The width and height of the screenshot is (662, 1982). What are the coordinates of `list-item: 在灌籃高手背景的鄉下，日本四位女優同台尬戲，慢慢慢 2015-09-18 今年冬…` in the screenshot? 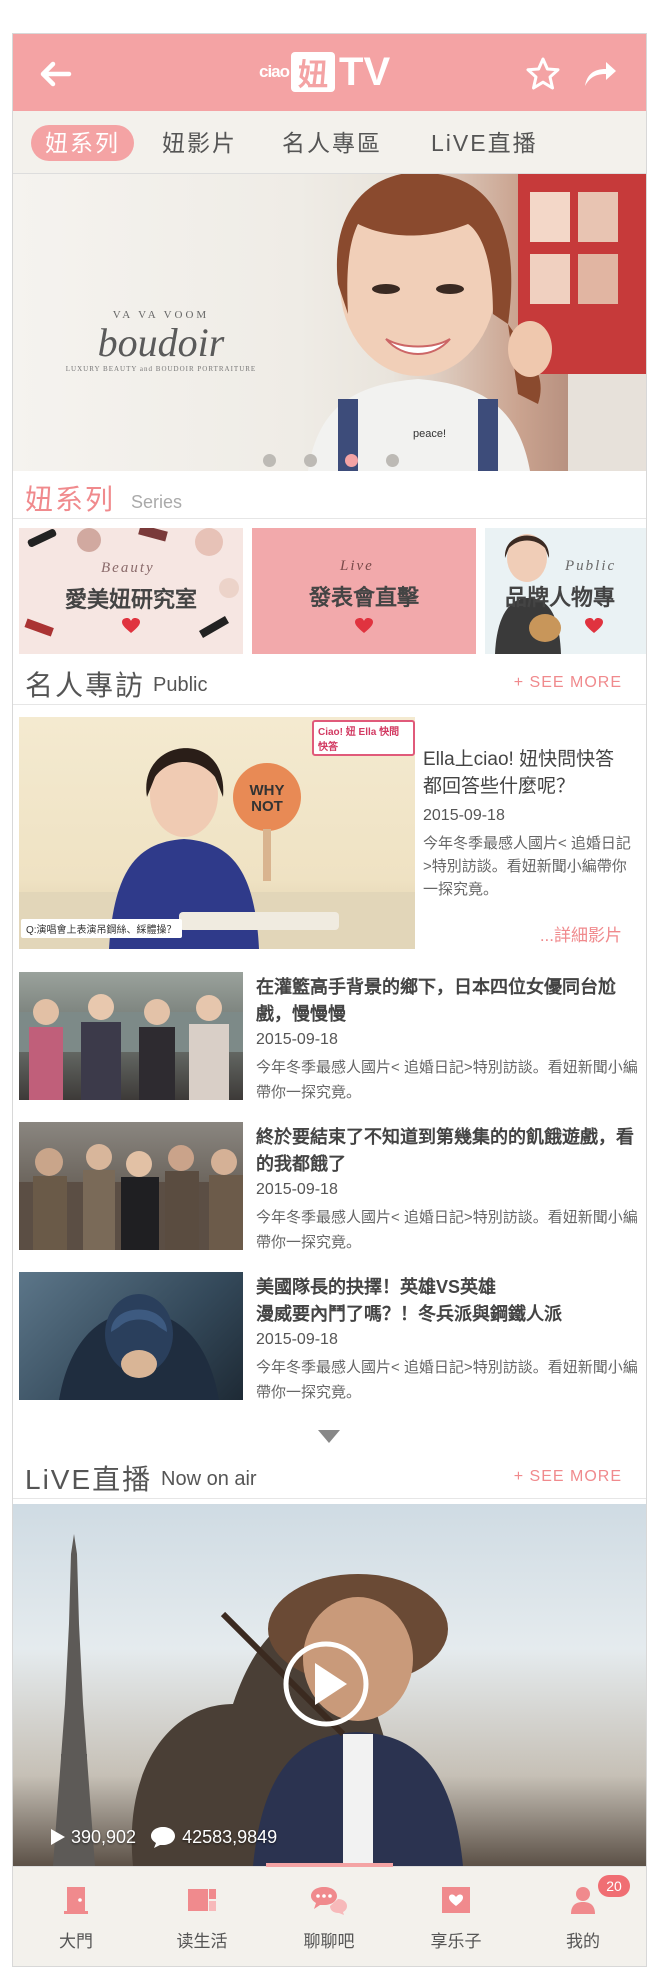 It's located at (329, 1037).